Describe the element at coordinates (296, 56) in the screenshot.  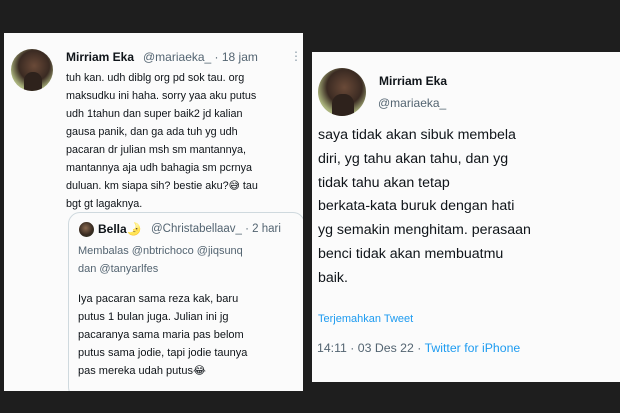
I see `more-options-icon: ⋮` at that location.